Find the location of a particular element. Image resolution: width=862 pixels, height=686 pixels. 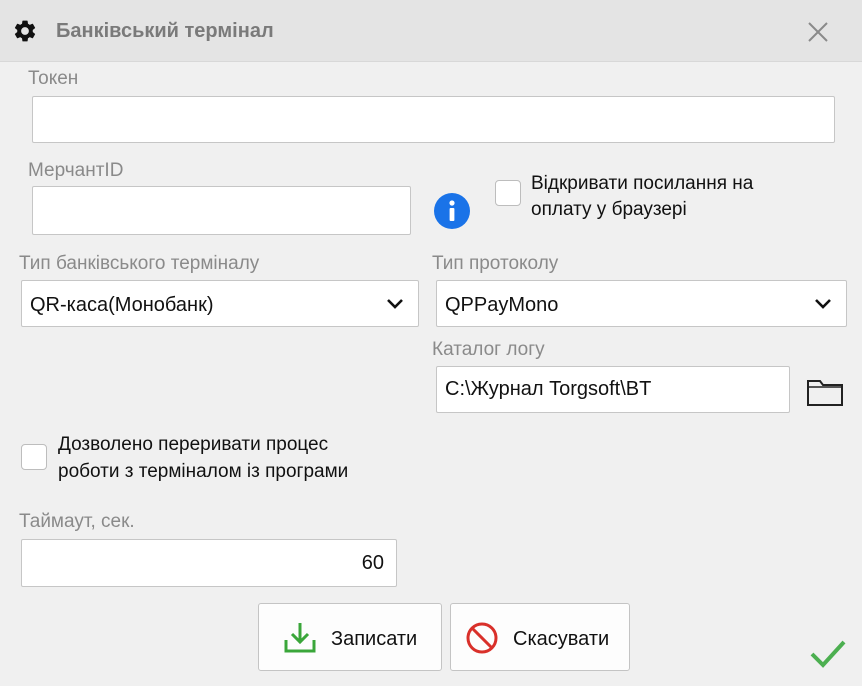

prohibited-icon is located at coordinates (482, 638).